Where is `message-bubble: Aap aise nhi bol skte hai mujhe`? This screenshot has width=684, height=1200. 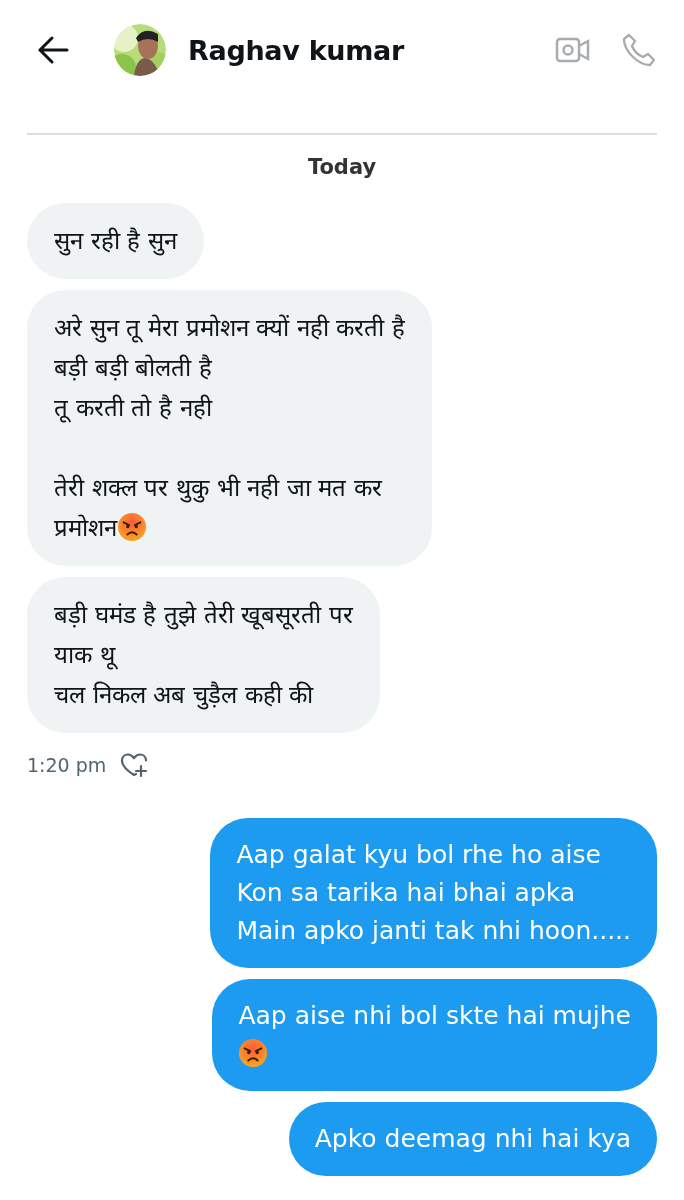 message-bubble: Aap aise nhi bol skte hai mujhe is located at coordinates (434, 1035).